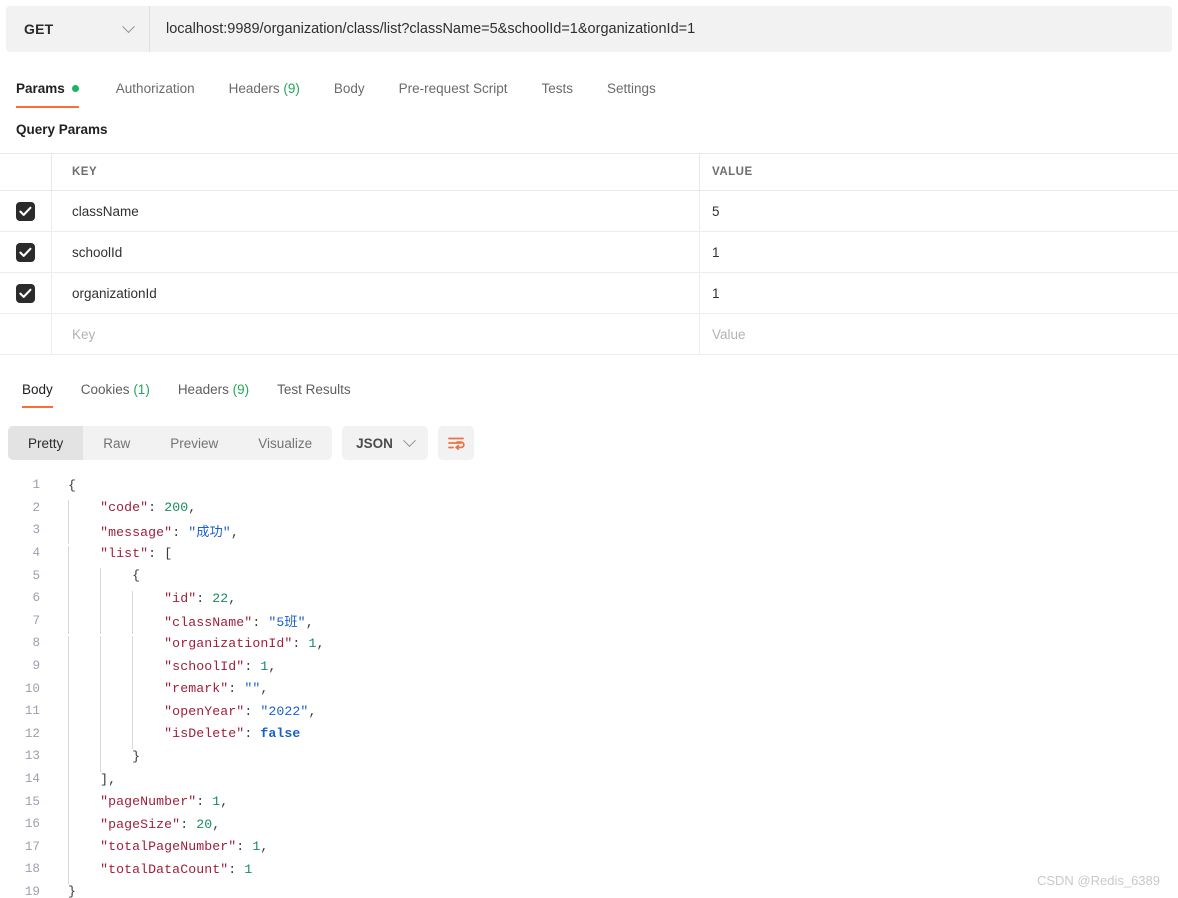 This screenshot has width=1178, height=898. Describe the element at coordinates (139, 389) in the screenshot. I see `response-tab-count: (1)` at that location.